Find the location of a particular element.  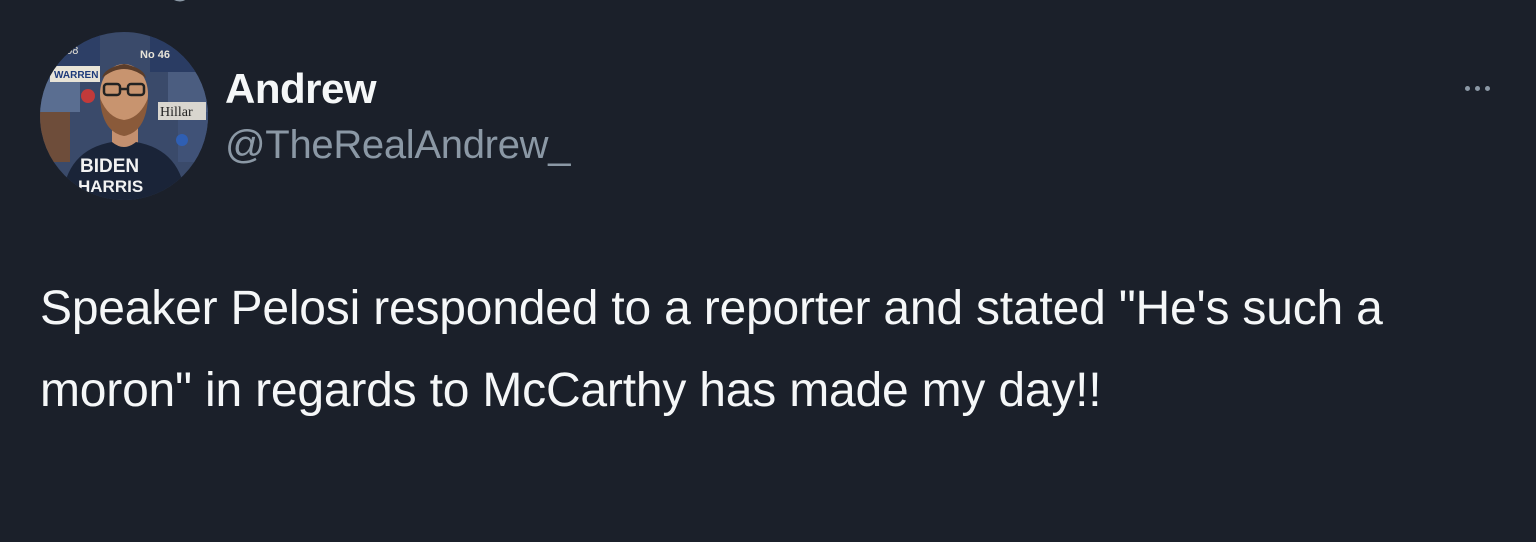

avatar-warren-text: WARREN is located at coordinates (76, 75).